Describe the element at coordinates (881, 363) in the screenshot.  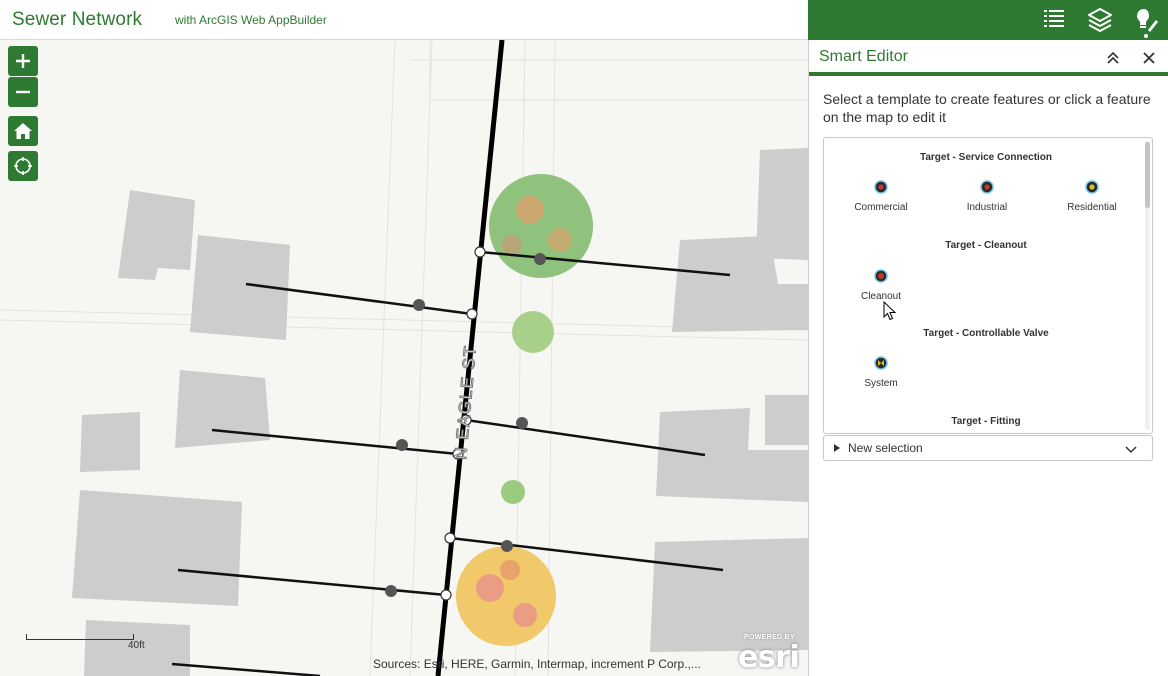
I see `valve-symbol-icon` at that location.